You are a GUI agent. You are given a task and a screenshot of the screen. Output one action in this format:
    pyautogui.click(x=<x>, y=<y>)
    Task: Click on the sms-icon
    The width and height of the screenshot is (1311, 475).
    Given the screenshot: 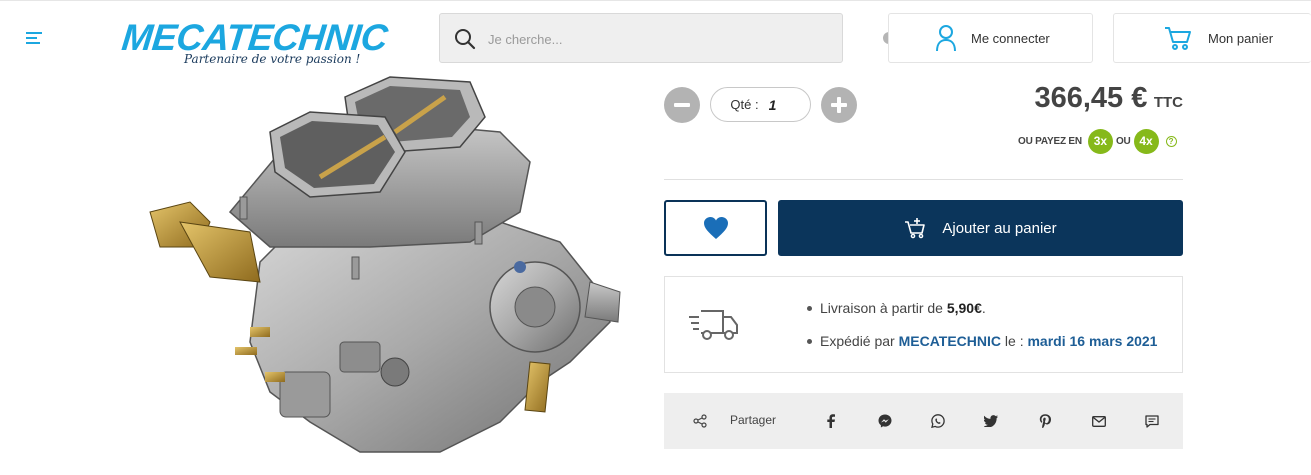 What is the action you would take?
    pyautogui.click(x=1152, y=421)
    